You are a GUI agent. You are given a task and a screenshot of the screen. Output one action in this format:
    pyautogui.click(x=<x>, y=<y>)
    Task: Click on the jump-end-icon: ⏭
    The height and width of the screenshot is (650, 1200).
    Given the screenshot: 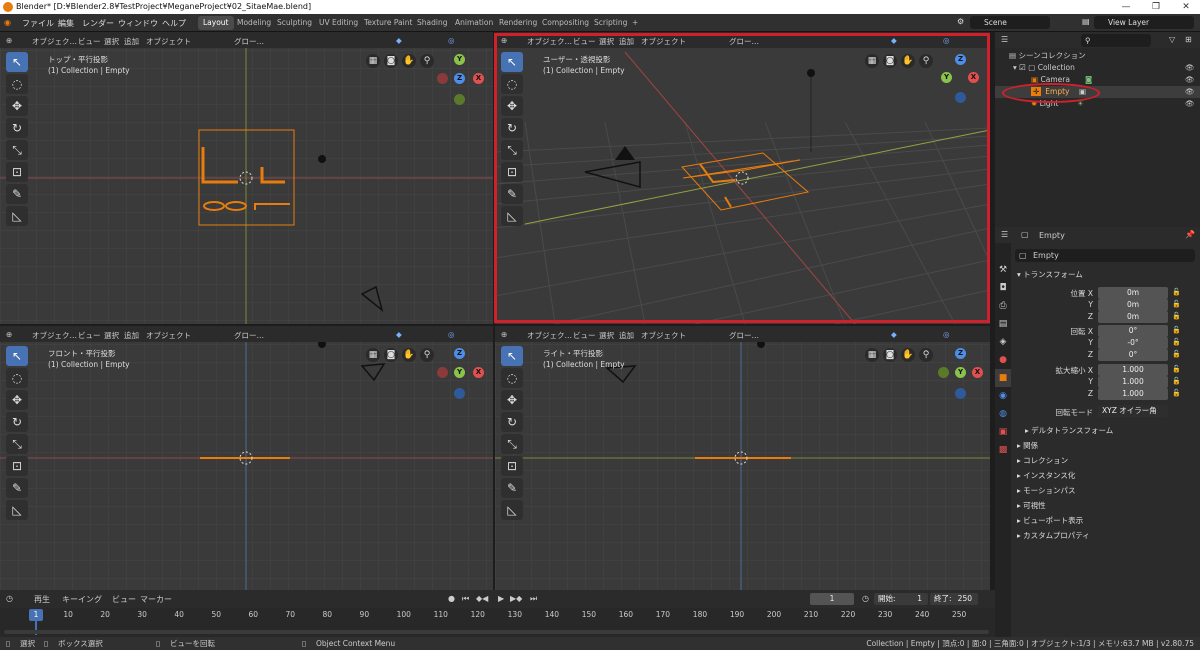 What is the action you would take?
    pyautogui.click(x=533, y=599)
    